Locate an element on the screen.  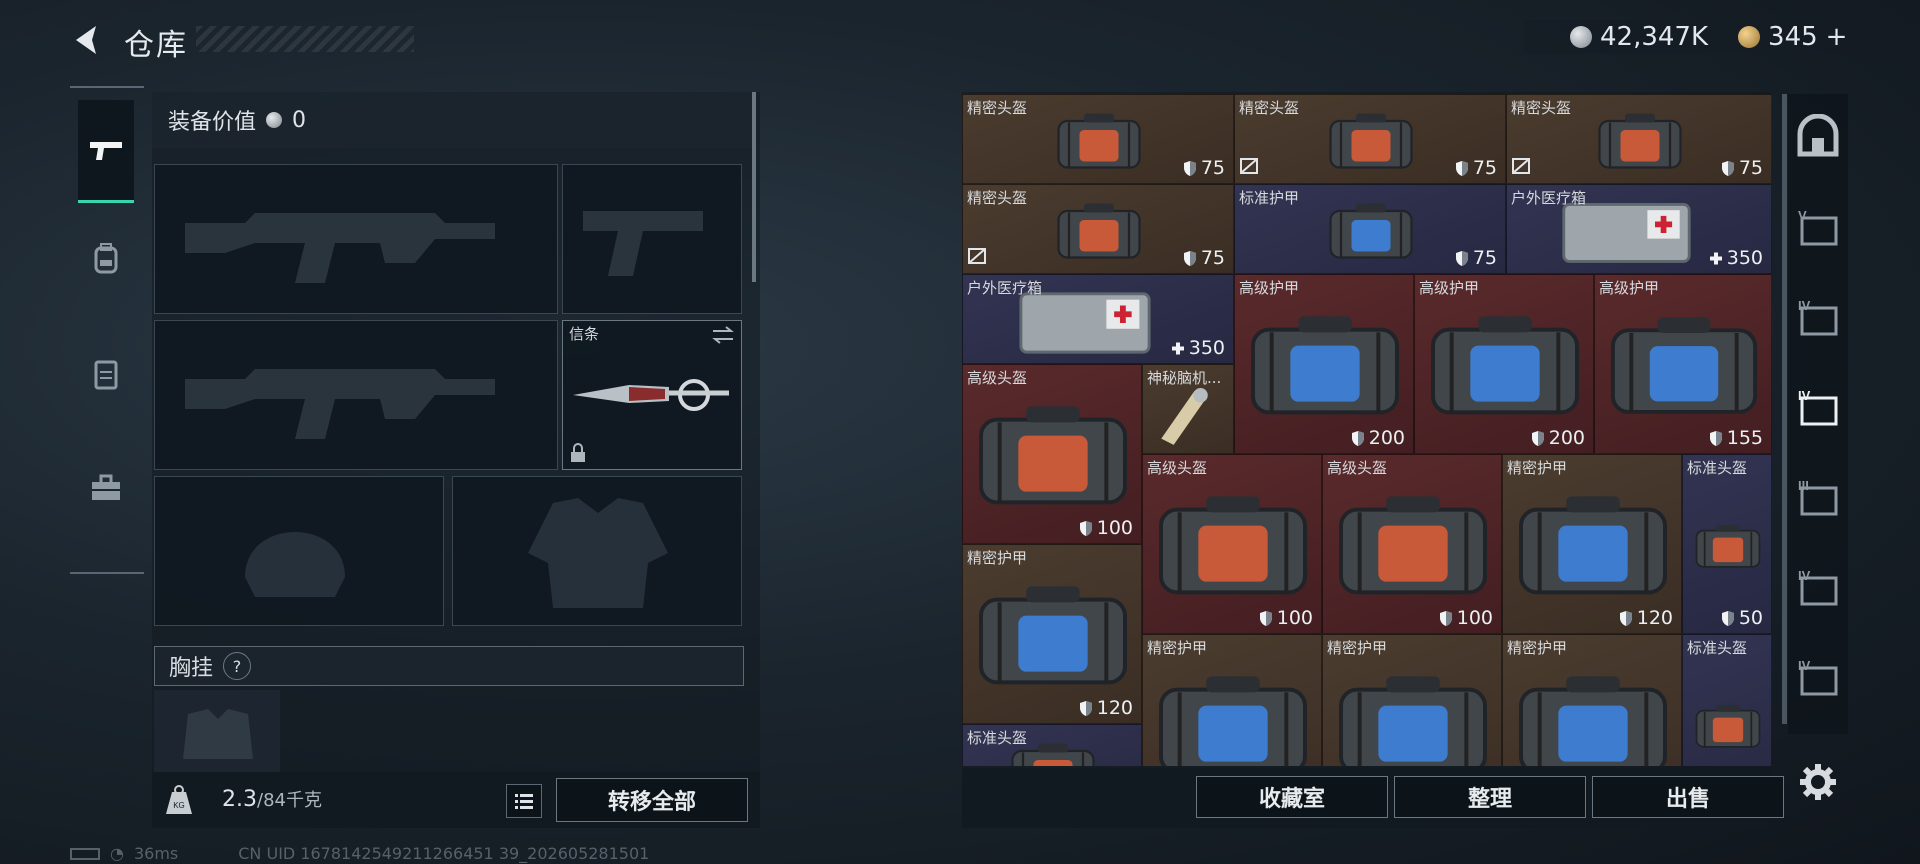
inventory-item: 标准头盔 50 is located at coordinates (1727, 544).